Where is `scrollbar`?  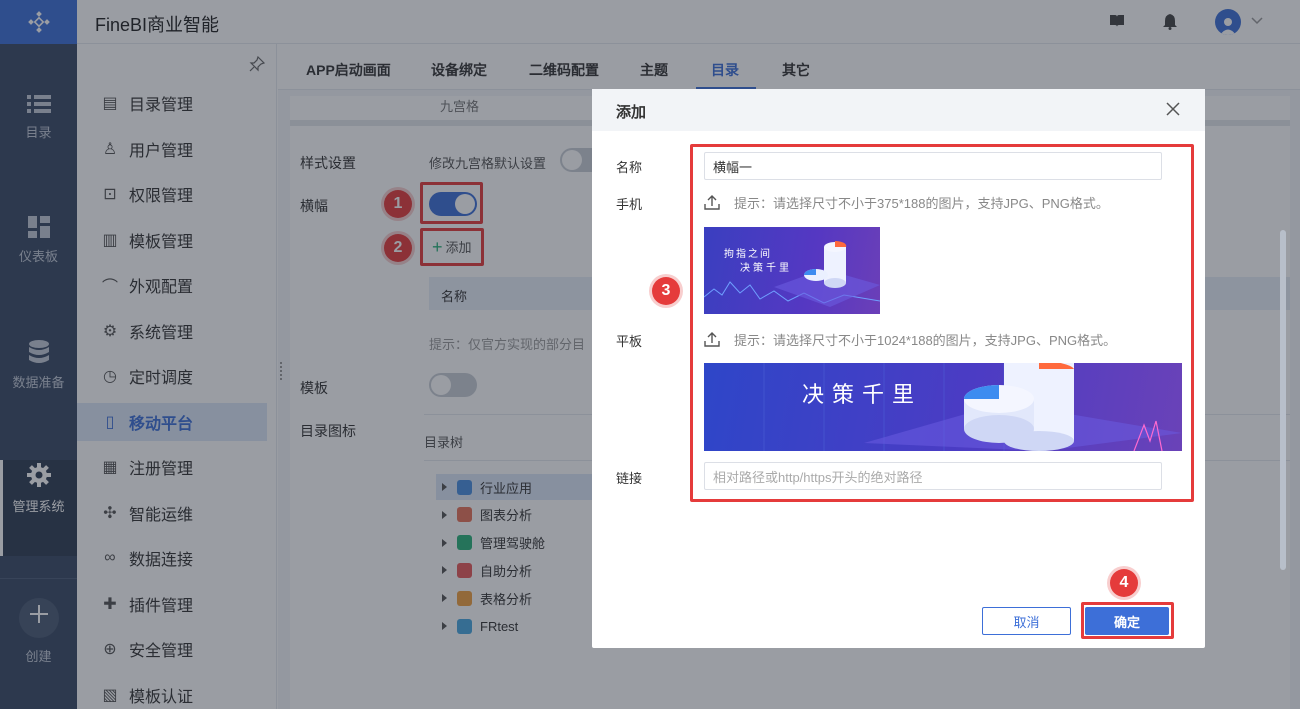
scrollbar is located at coordinates (1283, 400).